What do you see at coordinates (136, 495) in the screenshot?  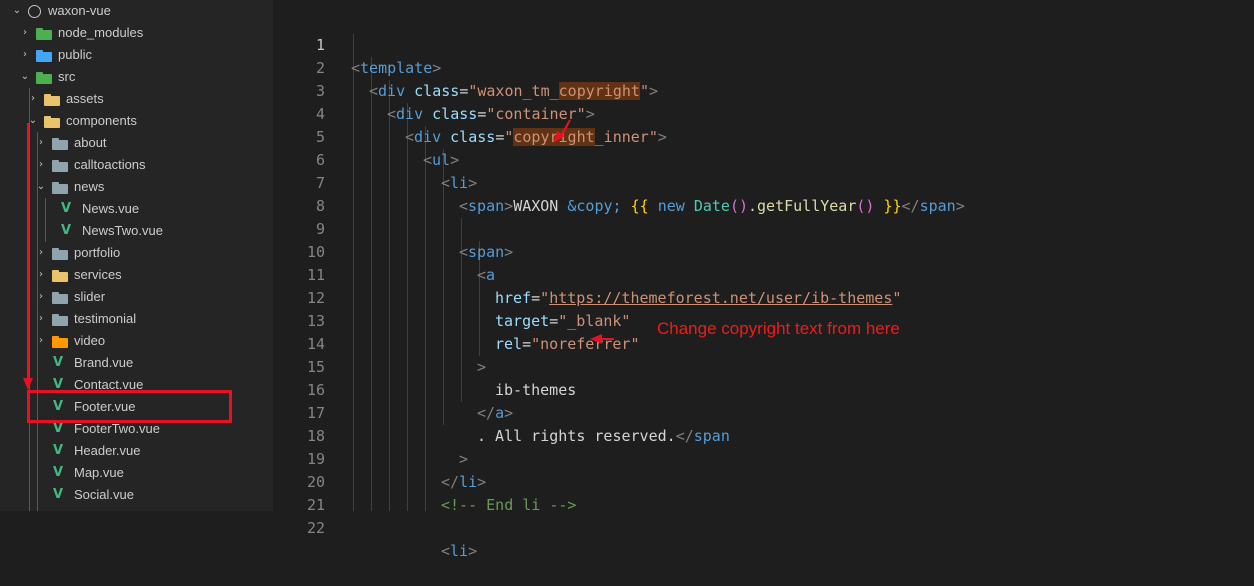 I see `explorer-file-social-vue: V Social.vue` at bounding box center [136, 495].